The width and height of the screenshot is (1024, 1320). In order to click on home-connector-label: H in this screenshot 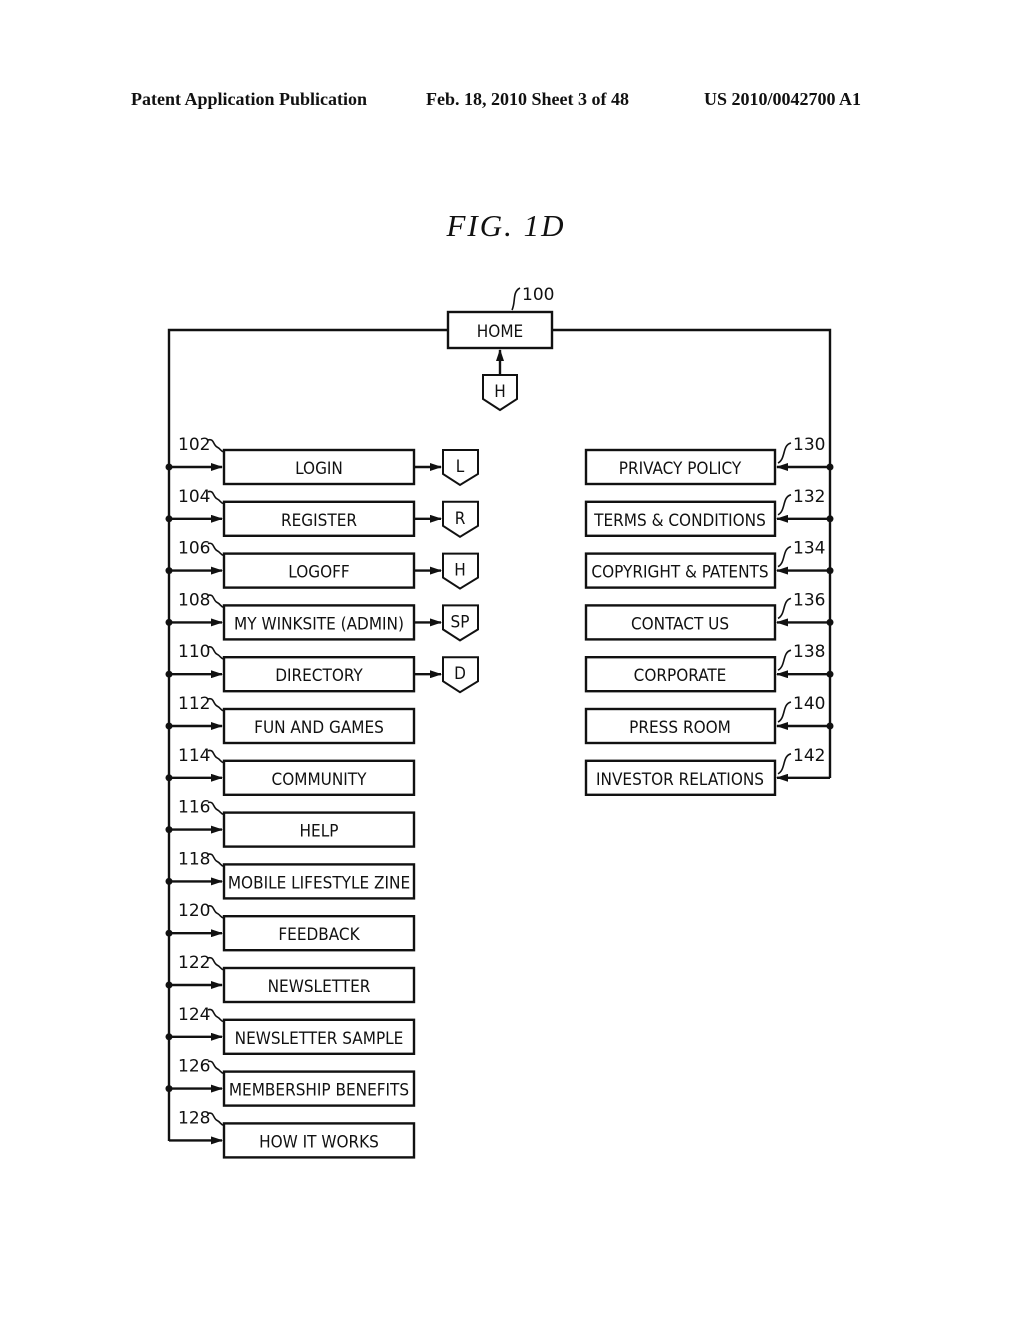, I will do `click(500, 392)`.